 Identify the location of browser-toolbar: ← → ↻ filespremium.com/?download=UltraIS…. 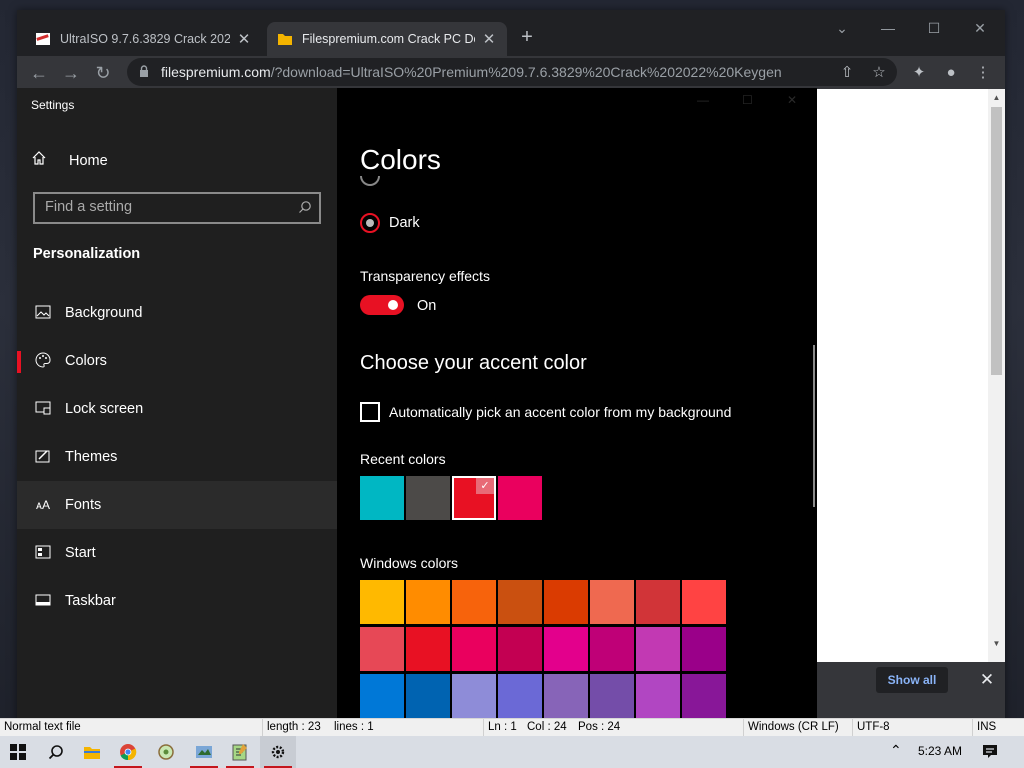
(511, 72).